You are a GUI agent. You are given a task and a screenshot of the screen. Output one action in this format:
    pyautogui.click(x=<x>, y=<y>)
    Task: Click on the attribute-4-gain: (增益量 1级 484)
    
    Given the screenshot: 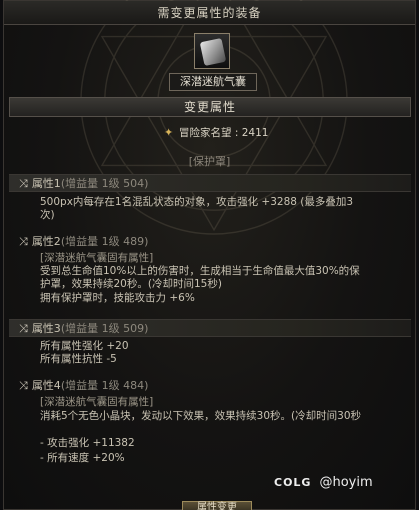 What is the action you would take?
    pyautogui.click(x=104, y=385)
    